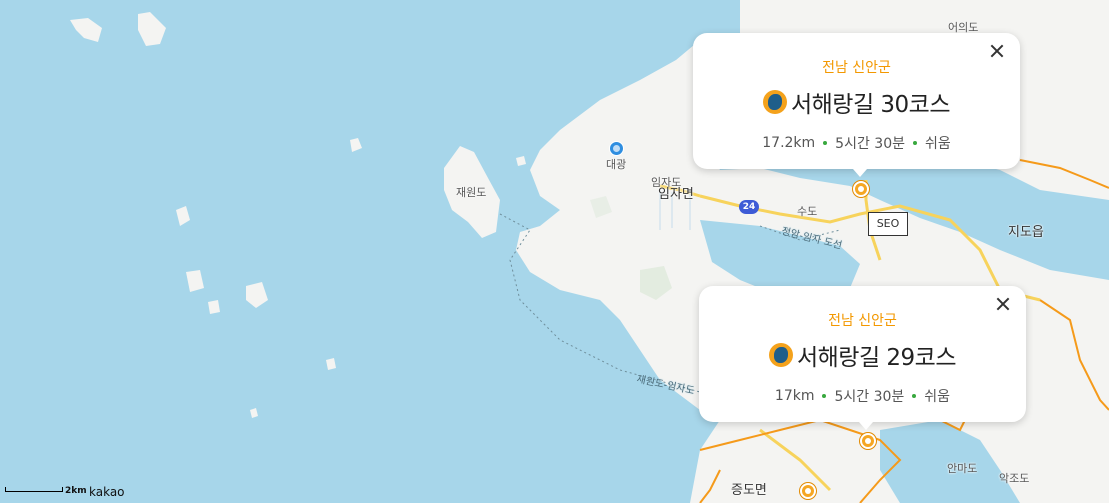 The width and height of the screenshot is (1109, 503). Describe the element at coordinates (962, 468) in the screenshot. I see `label-anmado: 안마도` at that location.